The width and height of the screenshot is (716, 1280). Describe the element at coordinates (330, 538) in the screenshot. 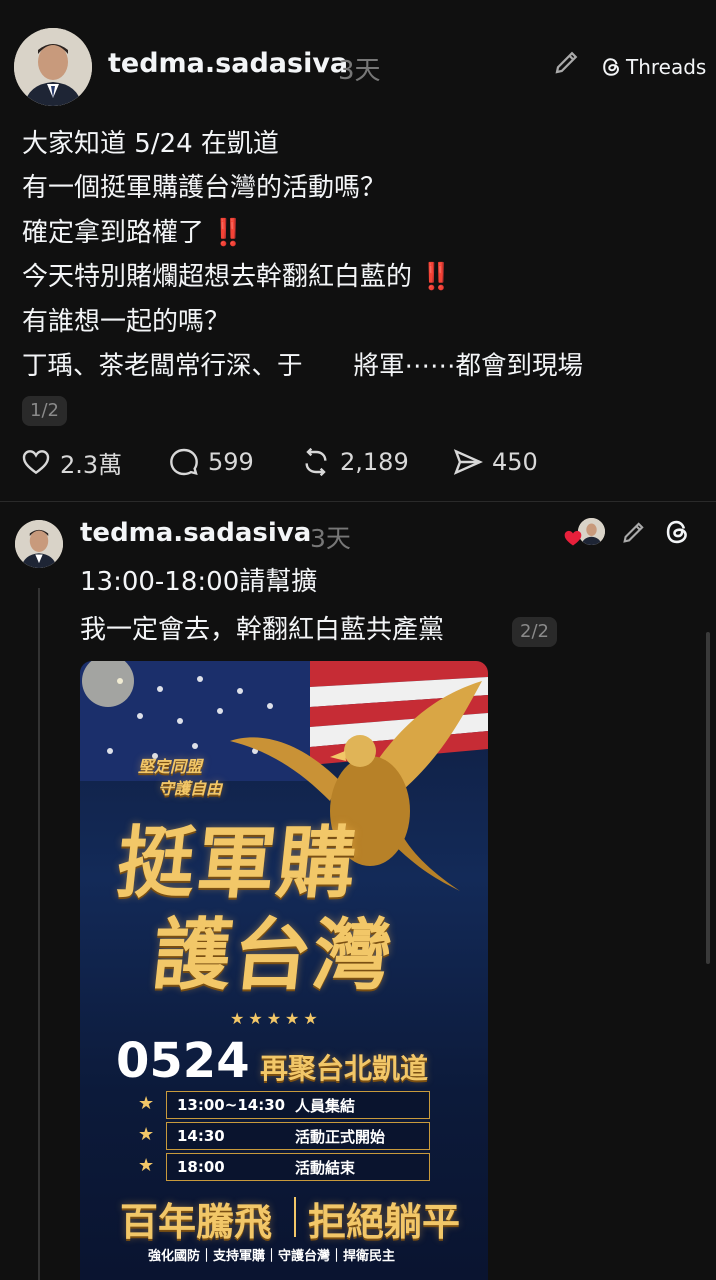

I see `reply-time: 3天` at that location.